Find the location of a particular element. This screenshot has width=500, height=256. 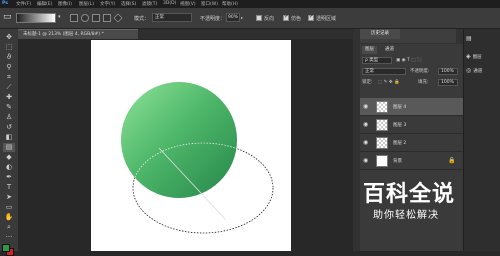

menu-filter: 滤镜(T) is located at coordinates (149, 4).